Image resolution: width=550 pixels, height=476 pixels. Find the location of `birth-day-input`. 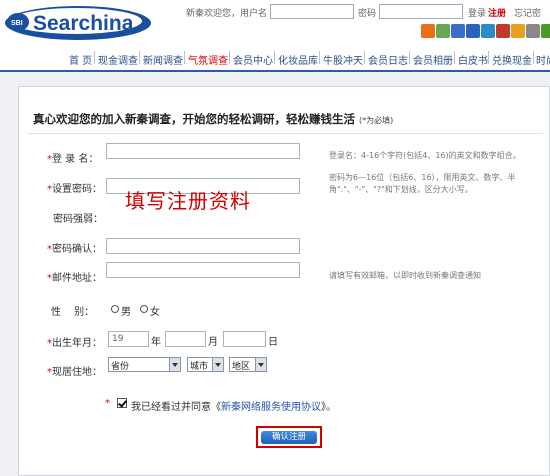

birth-day-input is located at coordinates (244, 339).